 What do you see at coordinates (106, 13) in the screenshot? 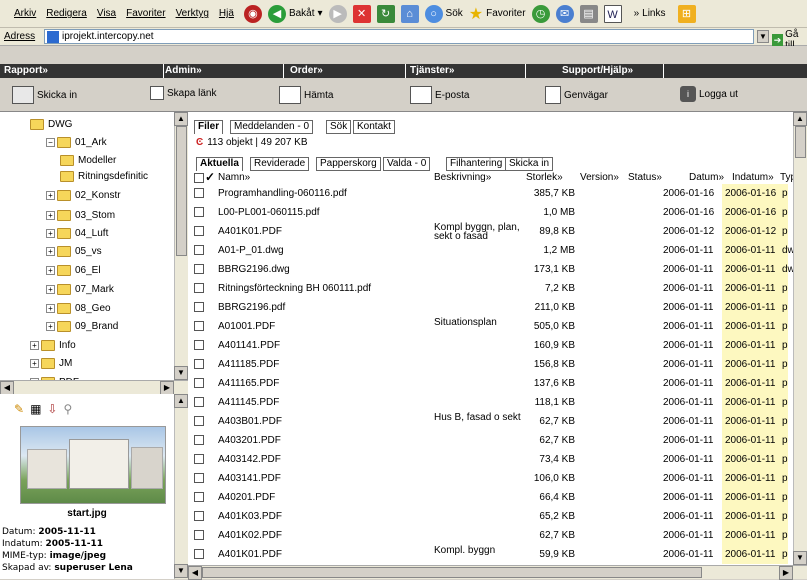
I see `menu-visa: Visa` at bounding box center [106, 13].